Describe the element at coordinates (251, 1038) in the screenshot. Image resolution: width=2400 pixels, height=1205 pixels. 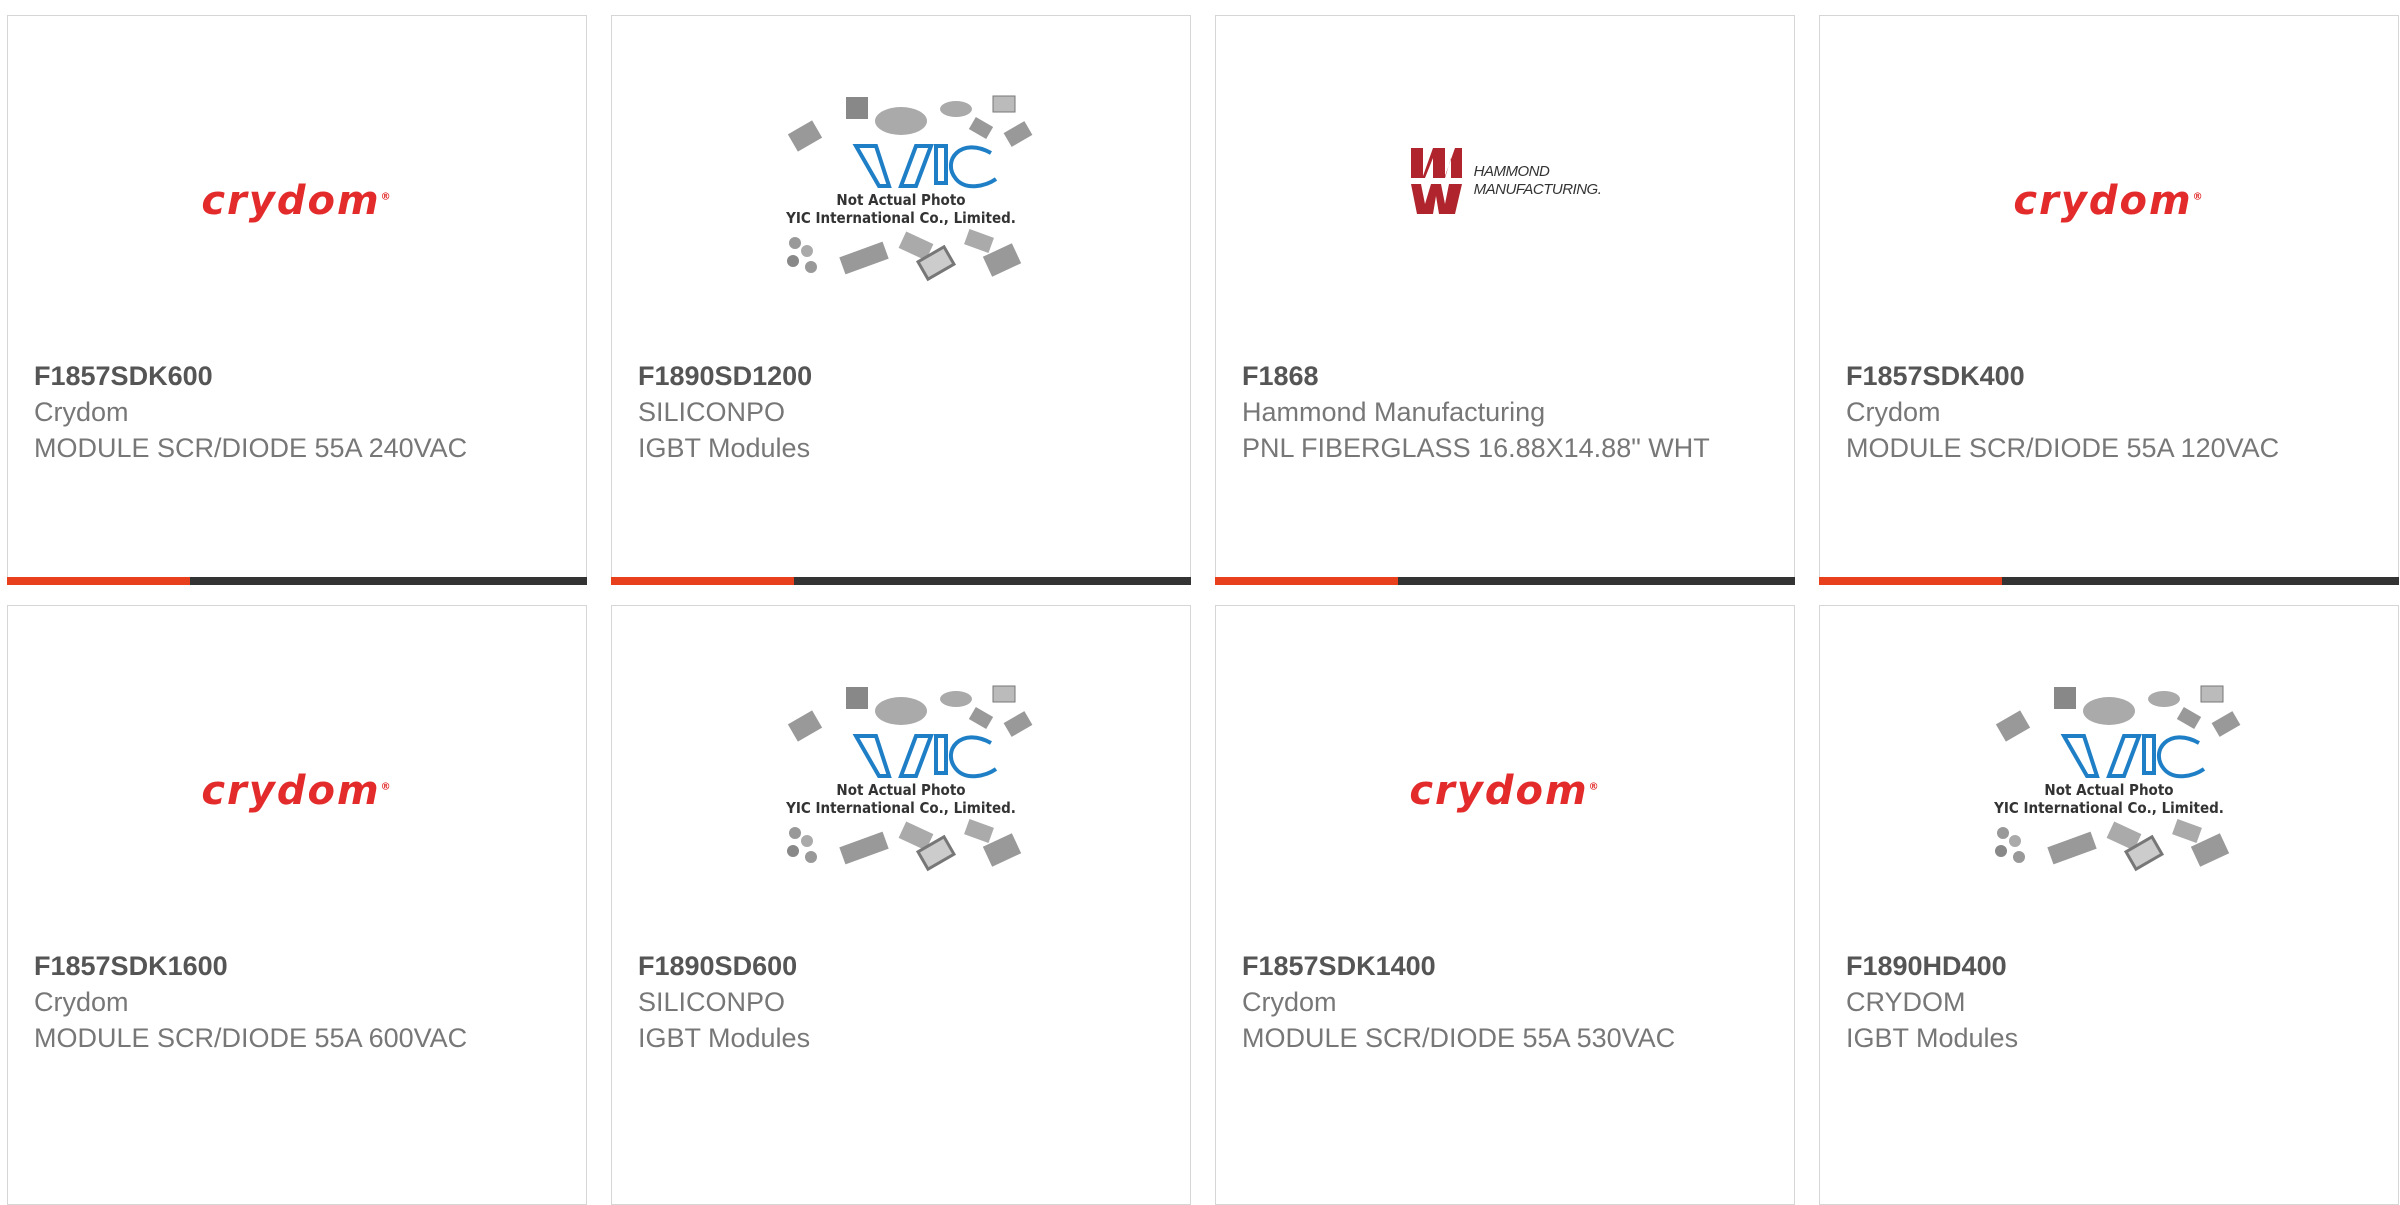
I see `description: MODULE SCR/DIODE 55A 600VAC` at that location.